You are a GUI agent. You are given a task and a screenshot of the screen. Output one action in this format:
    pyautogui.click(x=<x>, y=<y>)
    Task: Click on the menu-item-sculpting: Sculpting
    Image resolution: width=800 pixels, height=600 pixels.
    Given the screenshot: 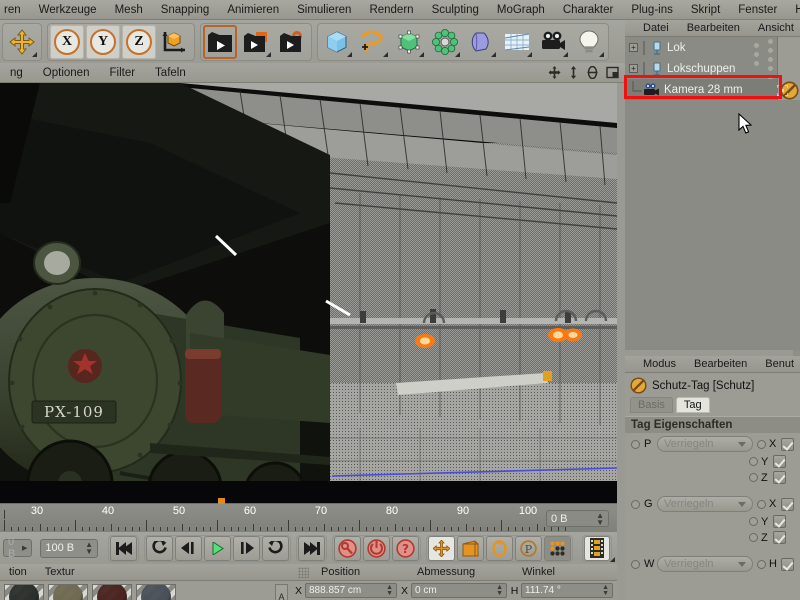 What is the action you would take?
    pyautogui.click(x=455, y=10)
    